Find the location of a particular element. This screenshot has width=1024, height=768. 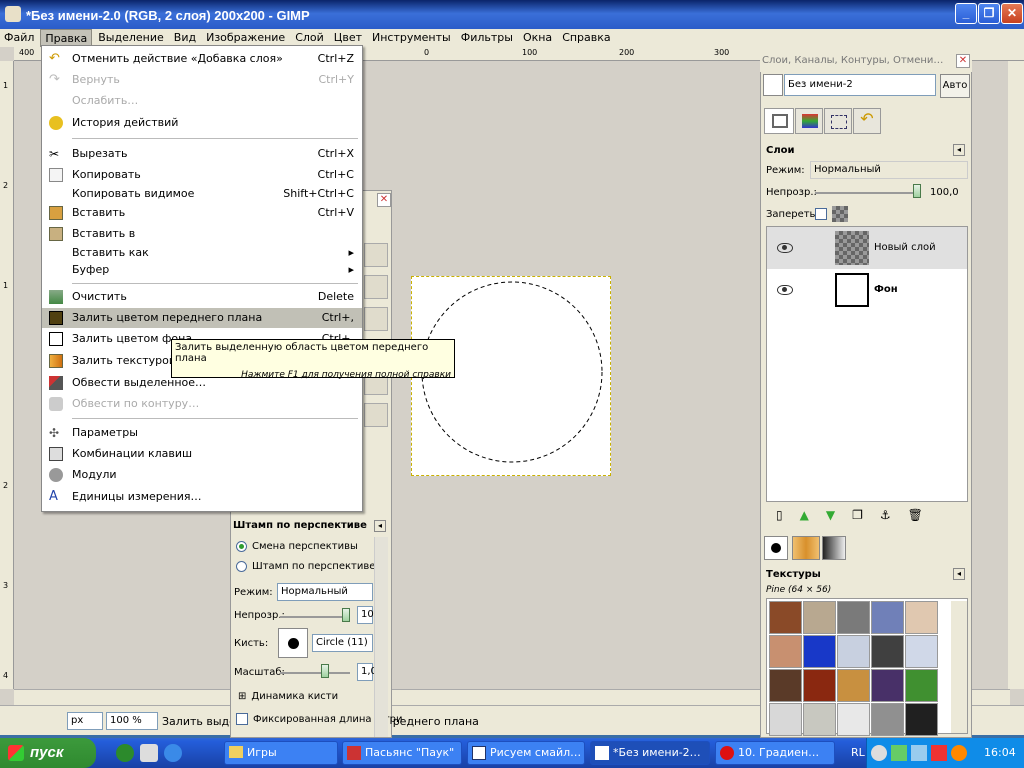

tray-back-icon is located at coordinates (879, 753).